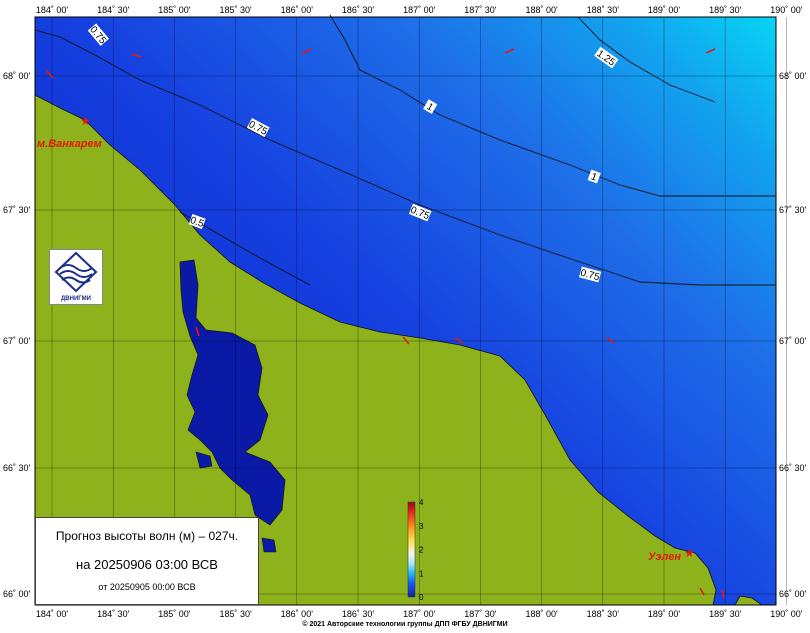  Describe the element at coordinates (411, 549) in the screenshot. I see `colorbar` at that location.